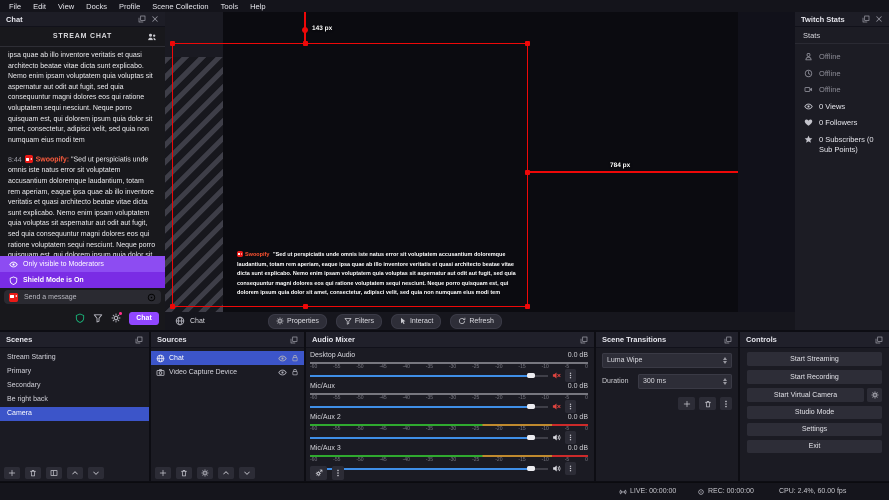 This screenshot has height=500, width=889. What do you see at coordinates (297, 321) in the screenshot?
I see `properties-button: Properties` at bounding box center [297, 321].